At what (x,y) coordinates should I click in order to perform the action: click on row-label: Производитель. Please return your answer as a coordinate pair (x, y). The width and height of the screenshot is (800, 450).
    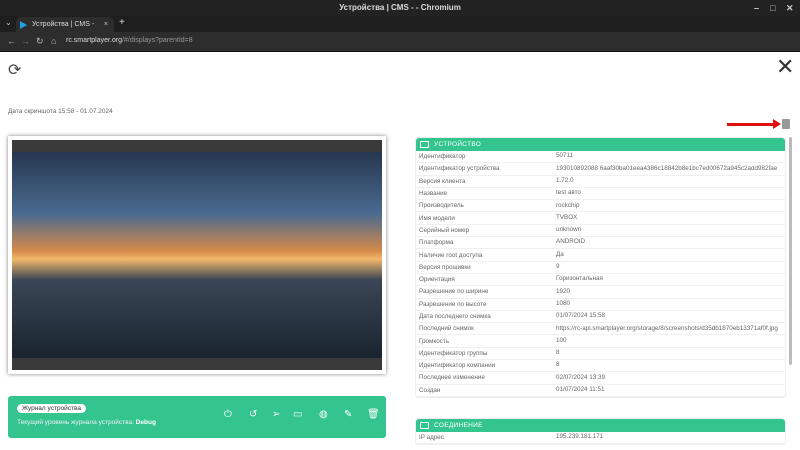
    Looking at the image, I should click on (441, 206).